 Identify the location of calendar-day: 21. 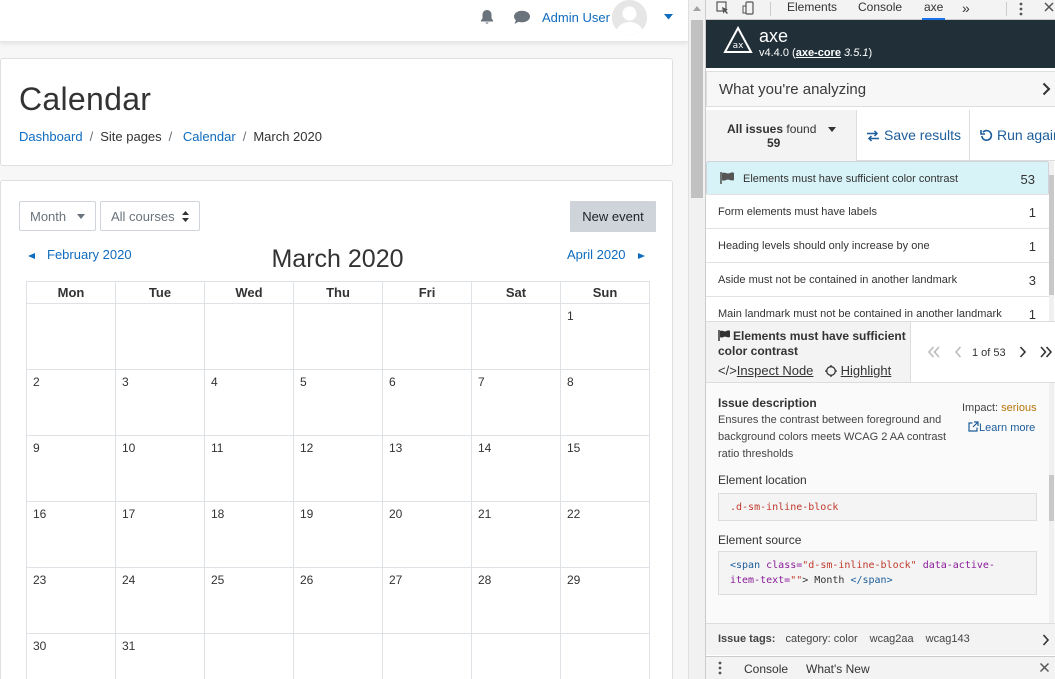
(516, 534).